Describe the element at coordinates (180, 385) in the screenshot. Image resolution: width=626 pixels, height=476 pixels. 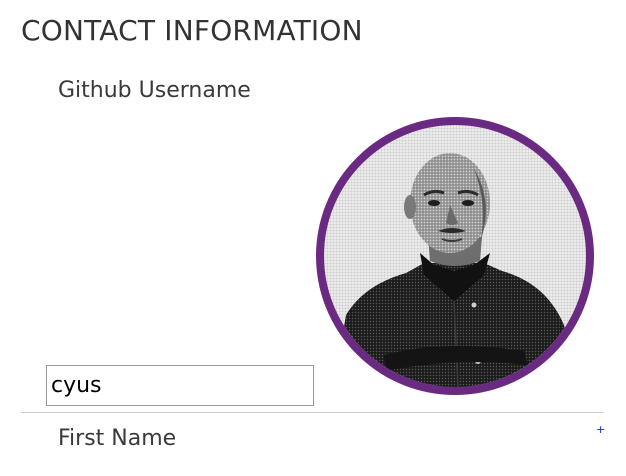
I see `github-username-input` at that location.